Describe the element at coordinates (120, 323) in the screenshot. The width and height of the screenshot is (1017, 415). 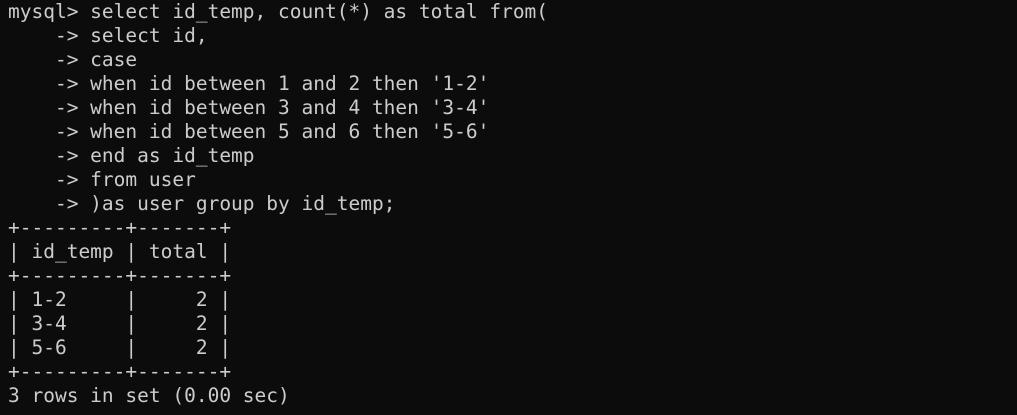
I see `table-row: | 3-4 | 2 |` at that location.